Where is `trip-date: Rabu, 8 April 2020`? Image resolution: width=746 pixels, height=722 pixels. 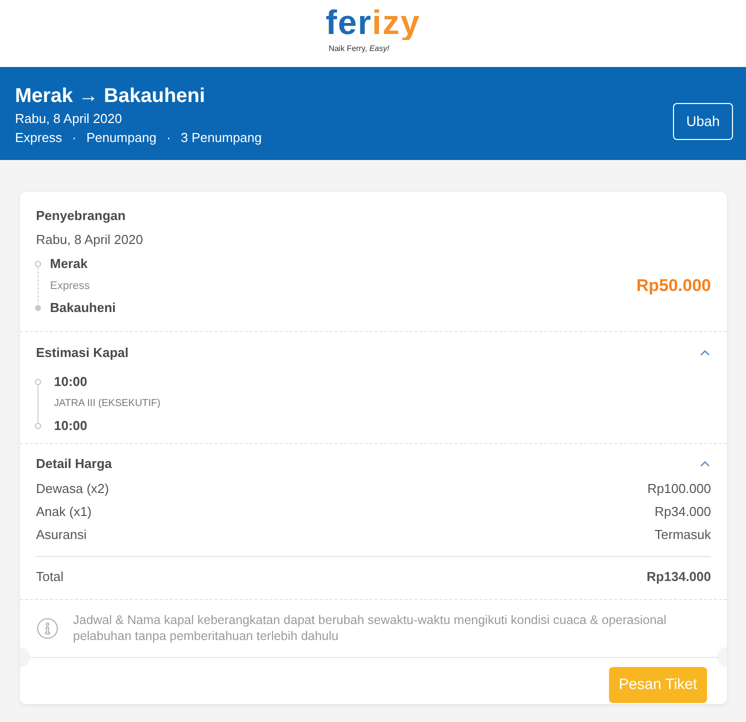 trip-date: Rabu, 8 April 2020 is located at coordinates (69, 119).